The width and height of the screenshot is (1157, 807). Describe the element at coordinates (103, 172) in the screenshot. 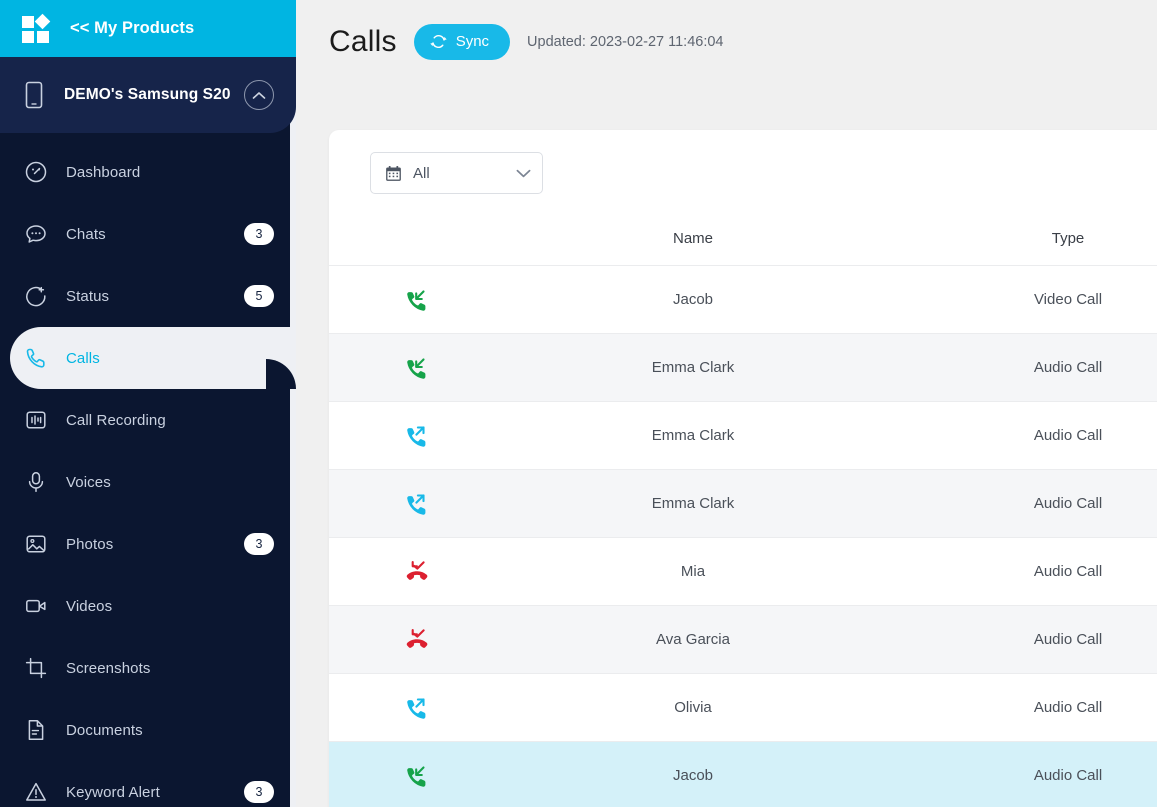

I see `sidebar-item-label: Dashboard` at that location.